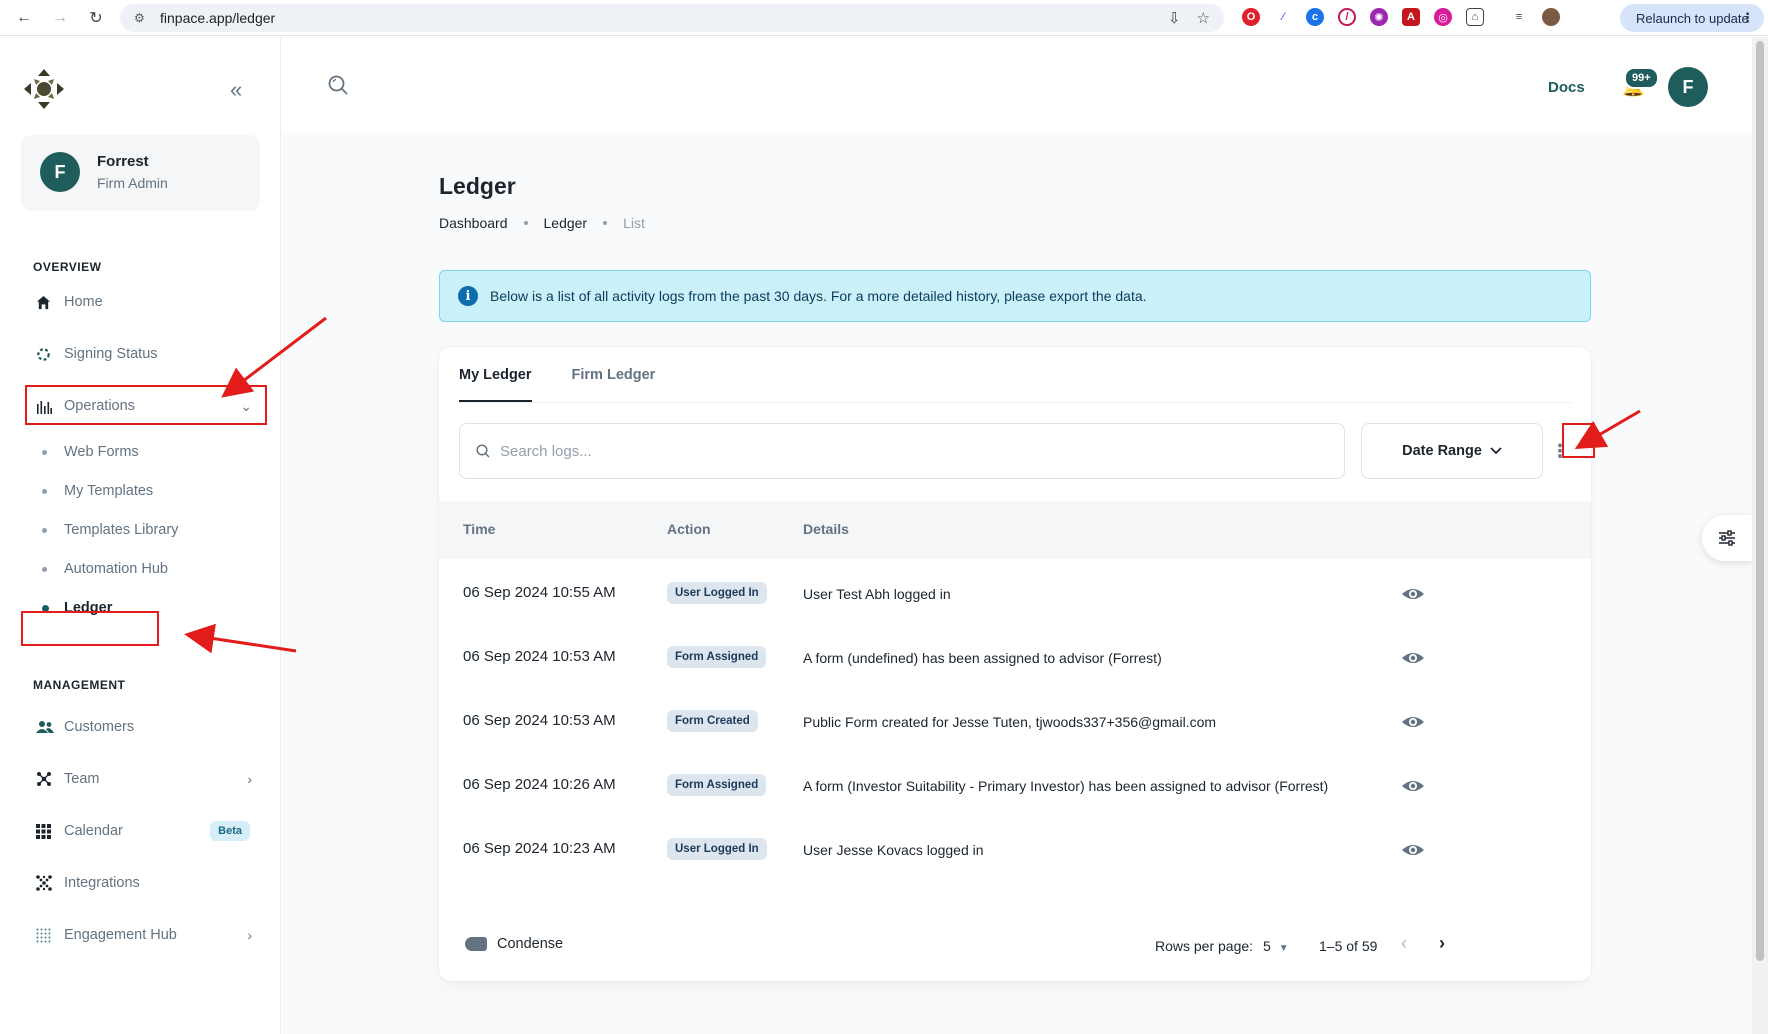  What do you see at coordinates (246, 405) in the screenshot?
I see `chevron-down-icon: ⌄` at bounding box center [246, 405].